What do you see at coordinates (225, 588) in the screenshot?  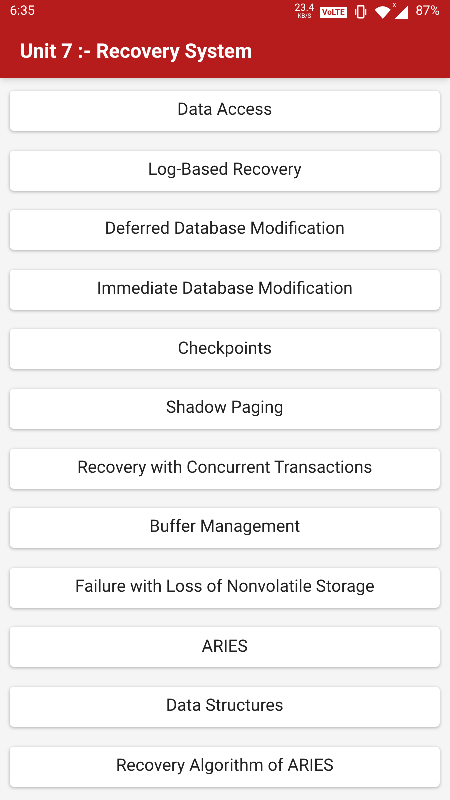 I see `topic-button: Failure with Loss of Nonvolatile Storage` at bounding box center [225, 588].